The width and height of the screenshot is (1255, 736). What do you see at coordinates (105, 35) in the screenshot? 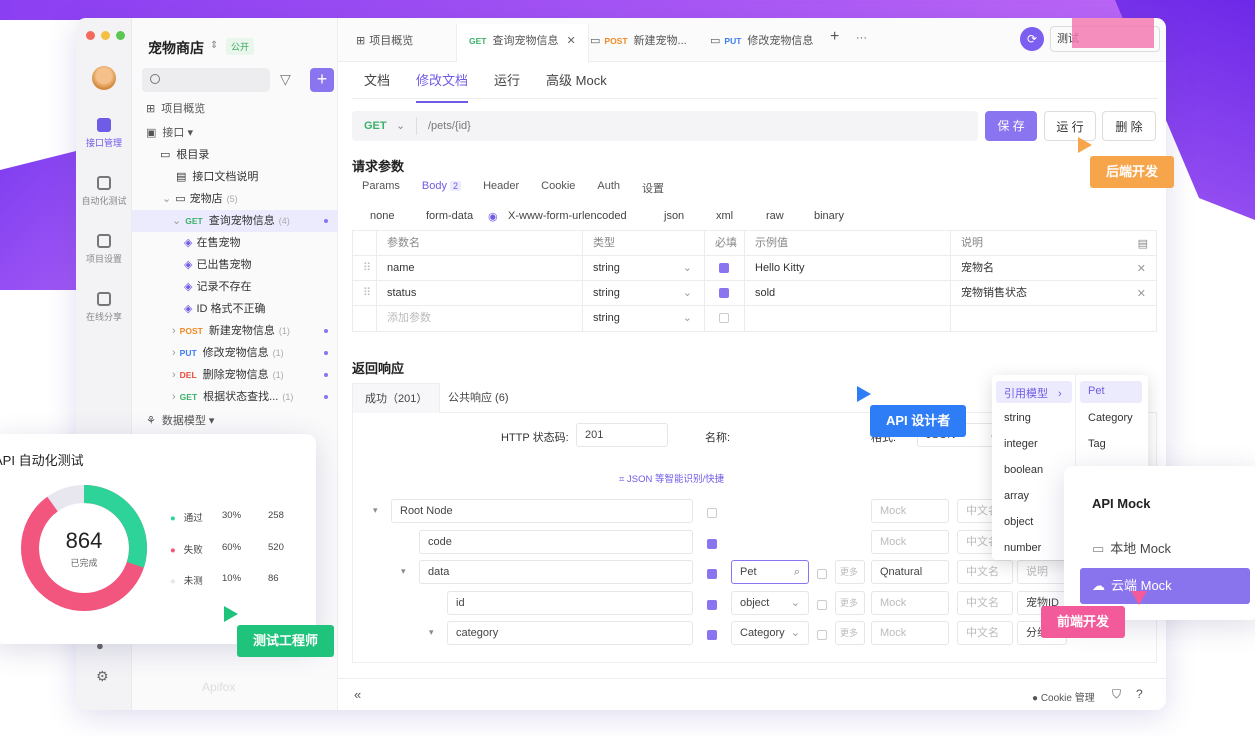
I see `minimize-dot` at bounding box center [105, 35].